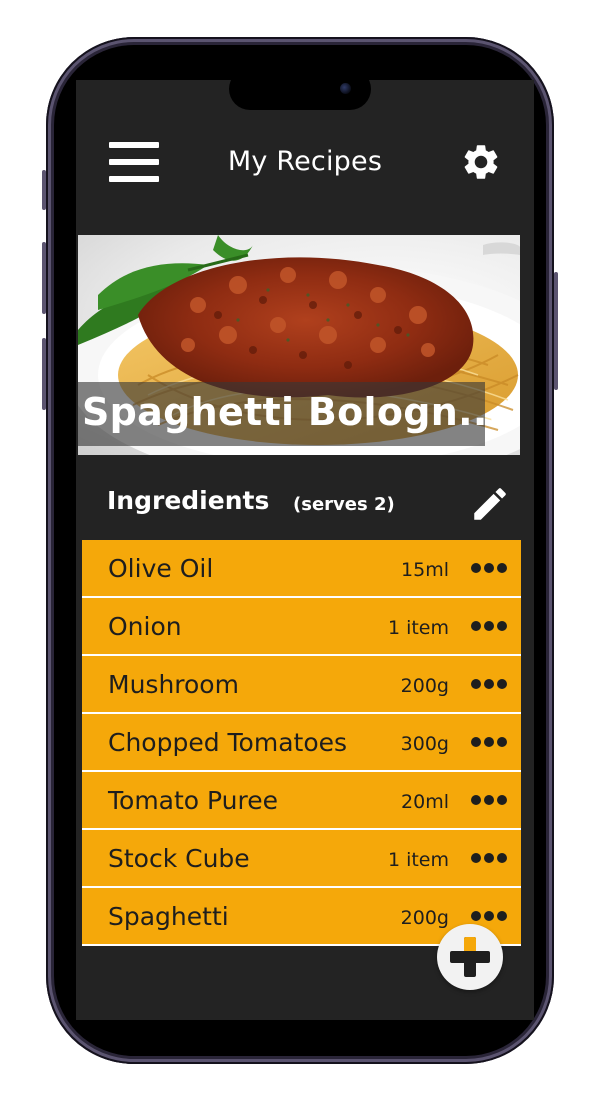  I want to click on ingredient-quantity: 15ml, so click(425, 570).